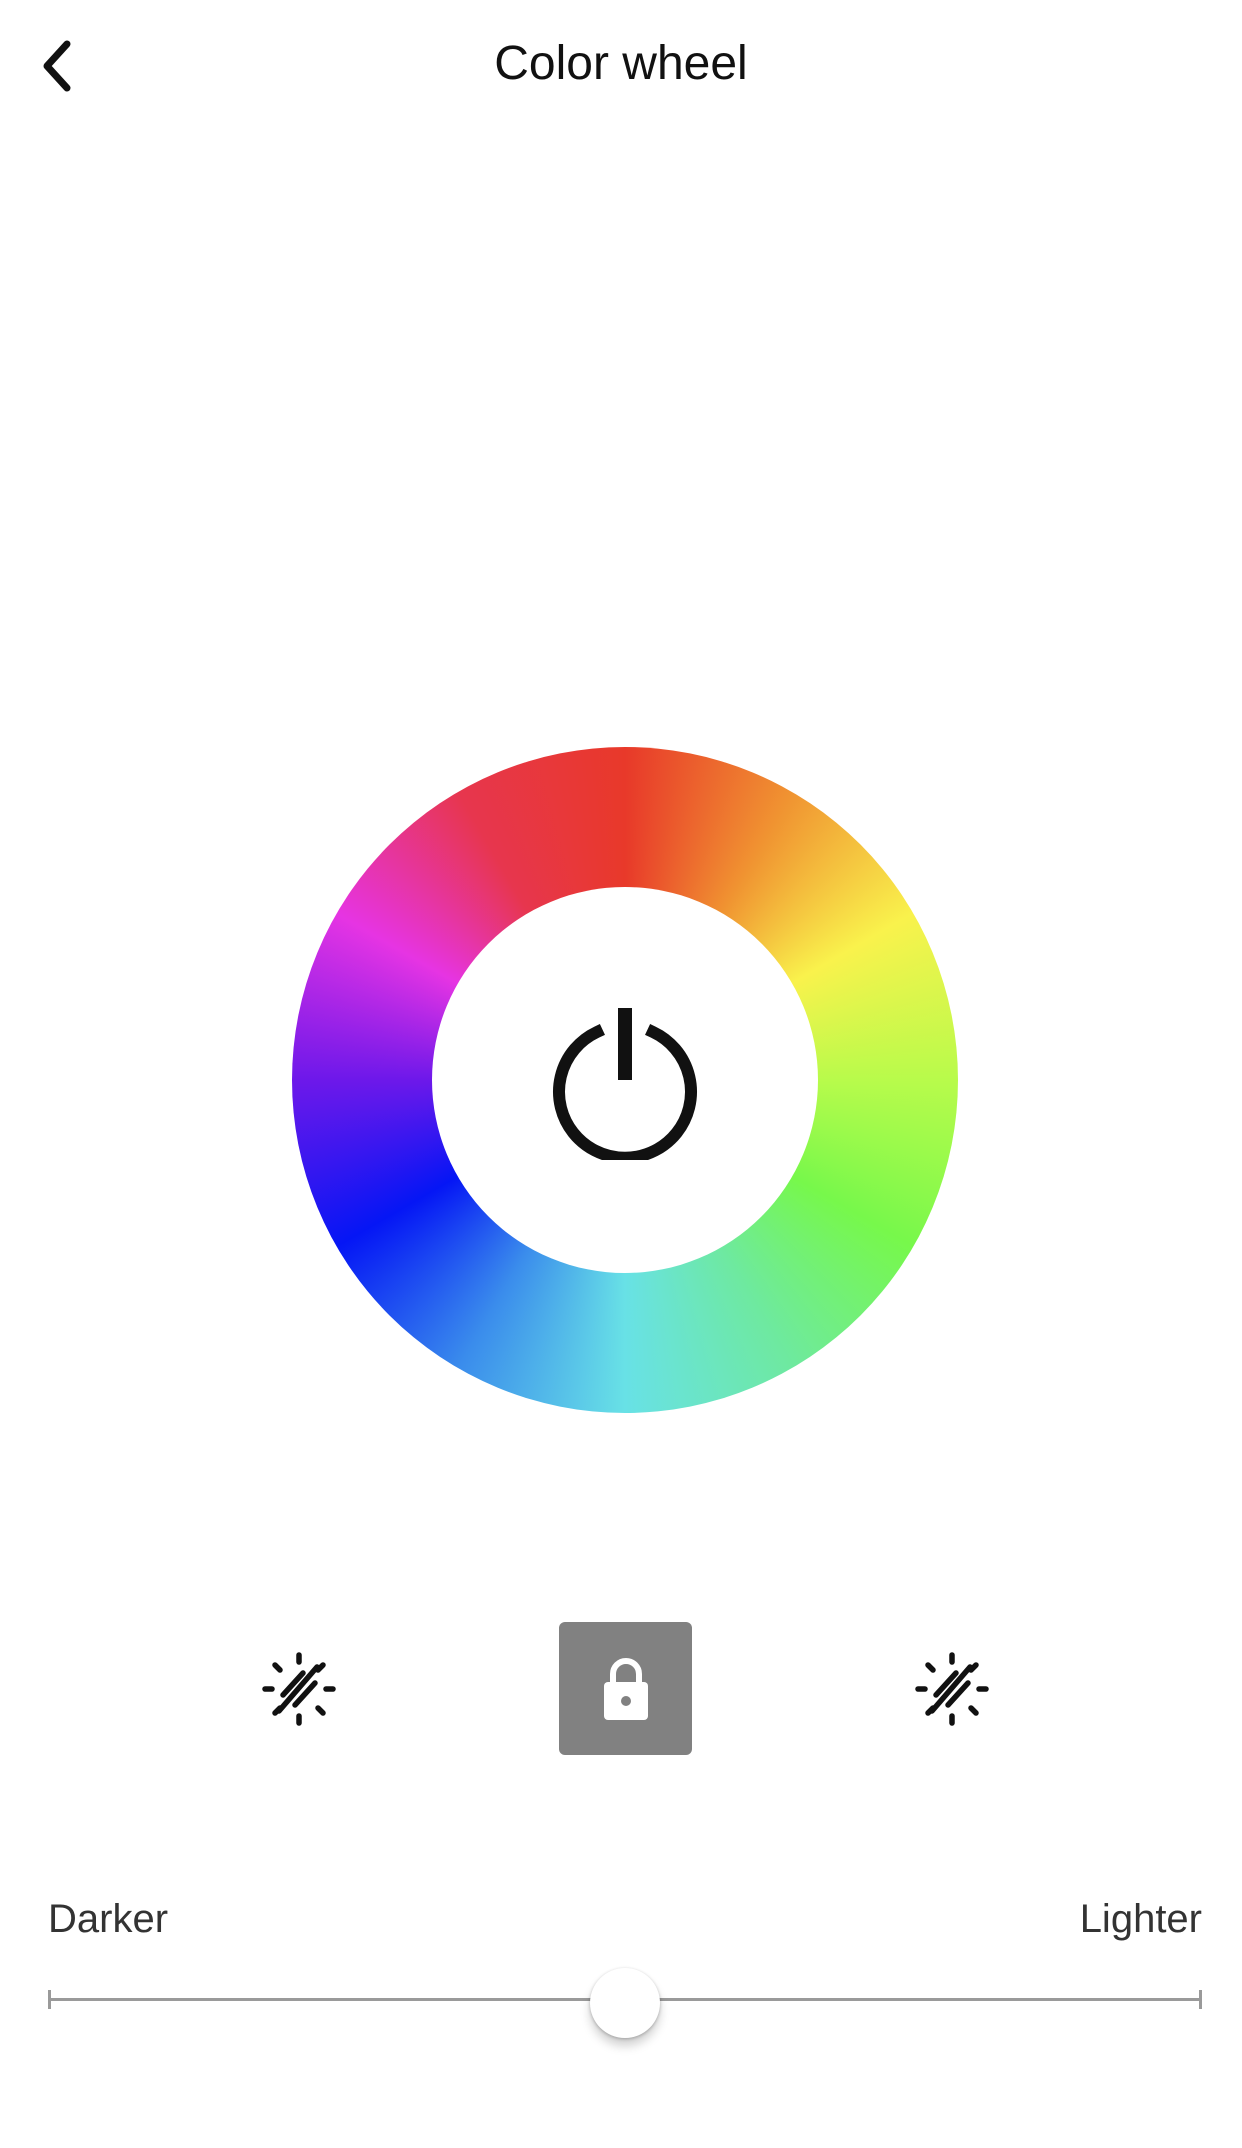  I want to click on page-title: Color wheel, so click(621, 63).